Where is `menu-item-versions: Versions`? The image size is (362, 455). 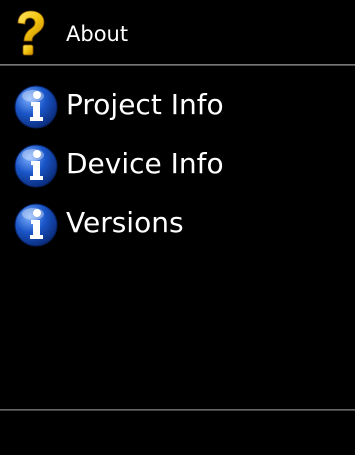 menu-item-versions: Versions is located at coordinates (177, 225).